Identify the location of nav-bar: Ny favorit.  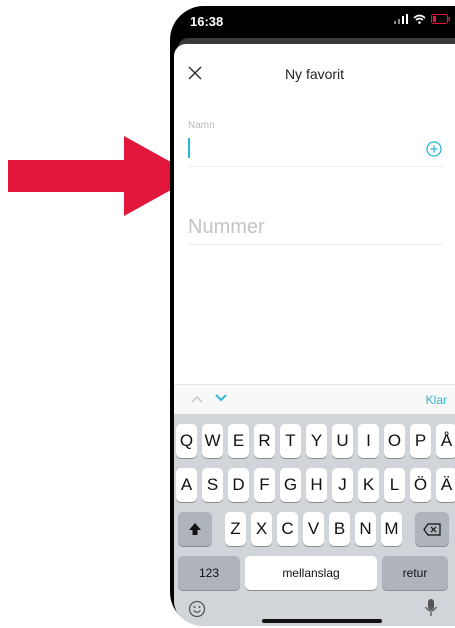
(314, 74).